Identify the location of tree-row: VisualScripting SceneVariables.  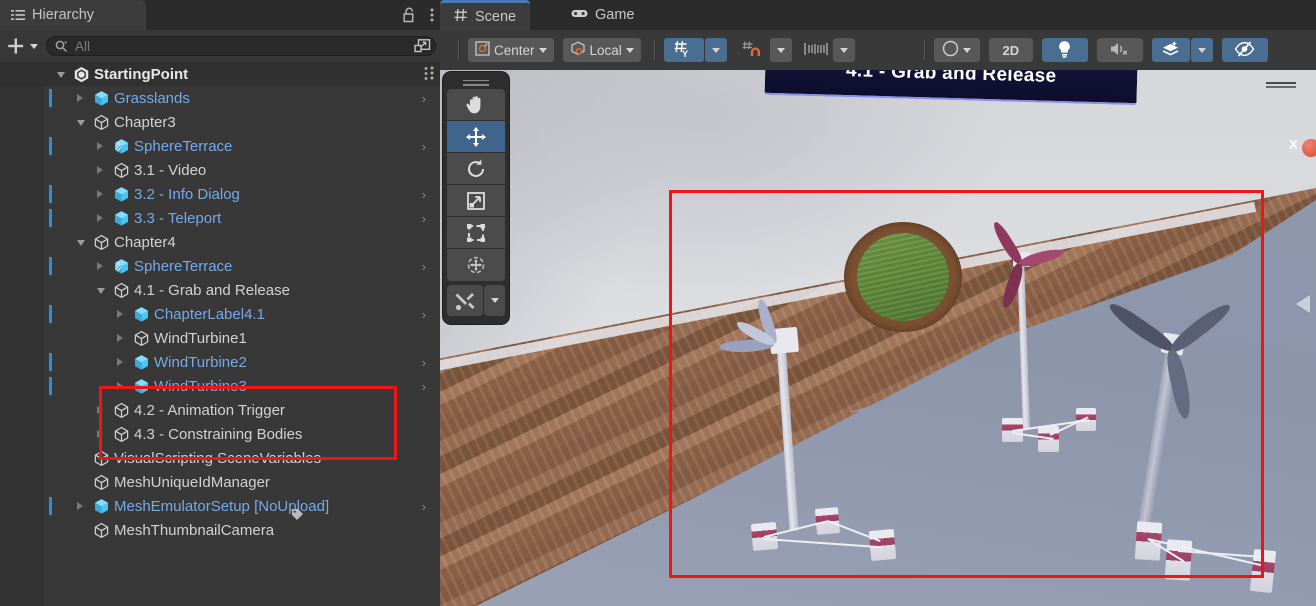
(220, 458).